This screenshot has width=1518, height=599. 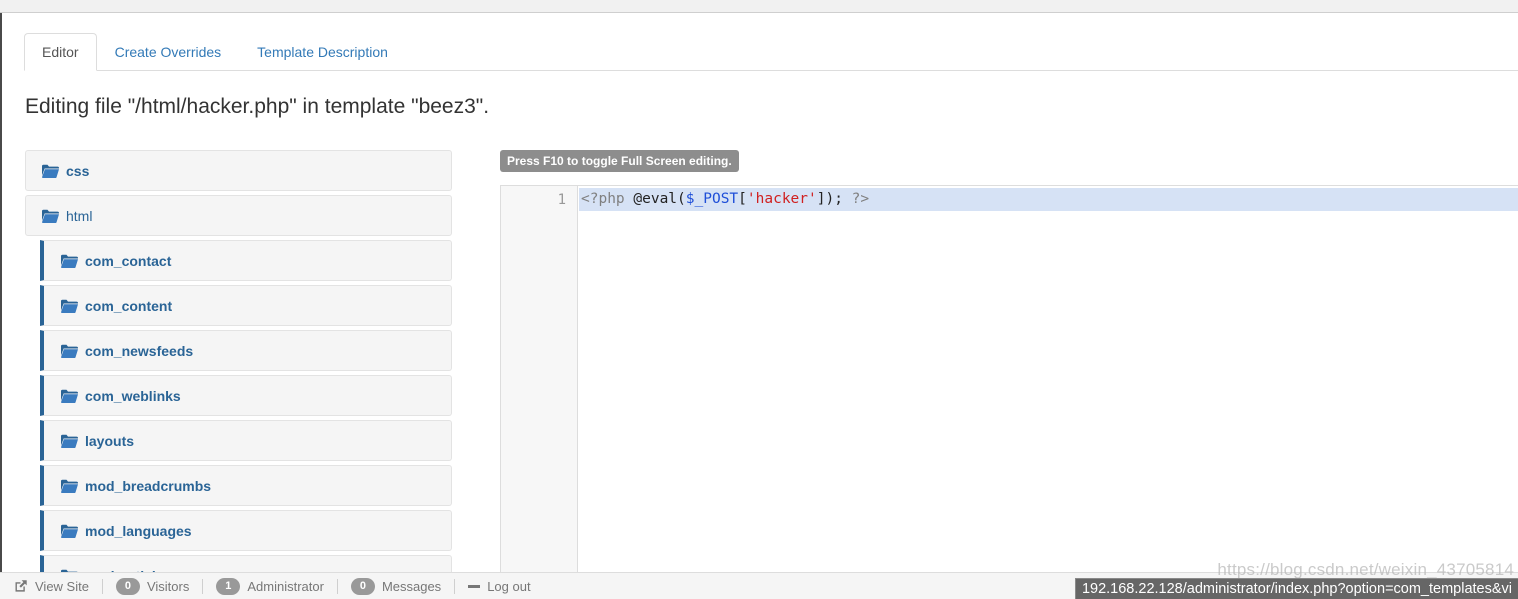 I want to click on code-token-fn: @eval, so click(x=655, y=199).